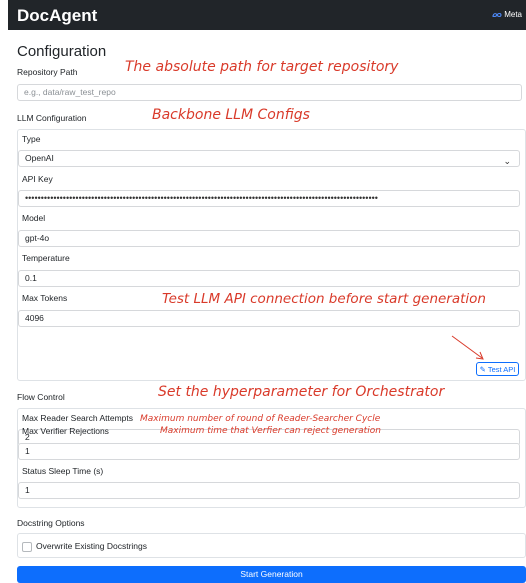 The width and height of the screenshot is (526, 583). What do you see at coordinates (31, 139) in the screenshot?
I see `type-label: Type` at bounding box center [31, 139].